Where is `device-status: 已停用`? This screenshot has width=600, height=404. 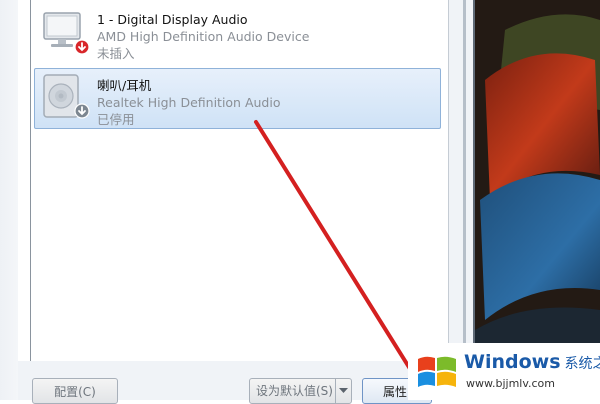
device-status: 已停用 is located at coordinates (116, 119).